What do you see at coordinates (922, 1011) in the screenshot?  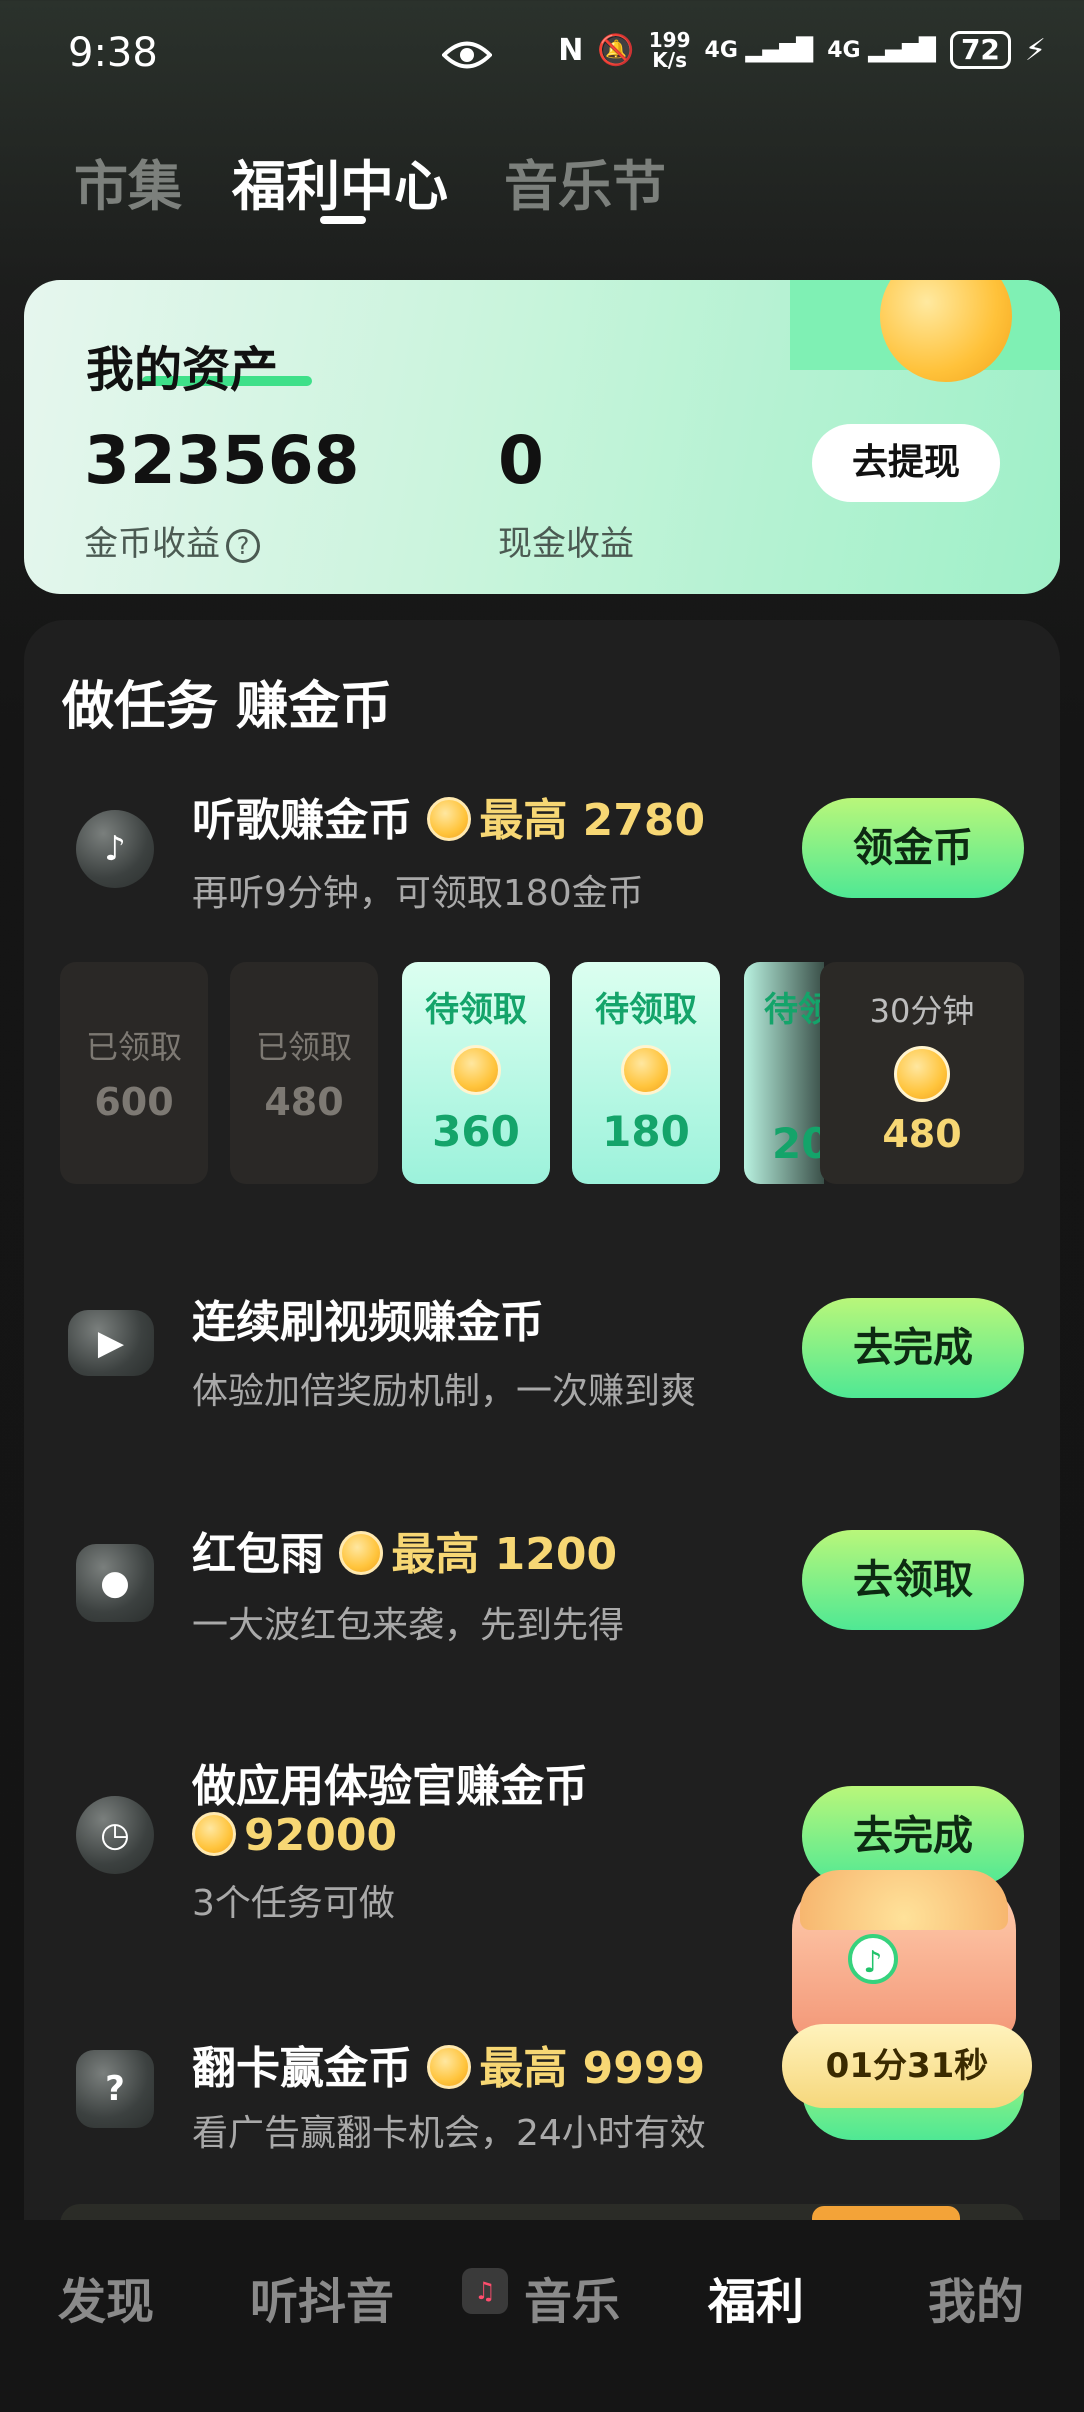 I see `reward-final-label: 30分钟` at bounding box center [922, 1011].